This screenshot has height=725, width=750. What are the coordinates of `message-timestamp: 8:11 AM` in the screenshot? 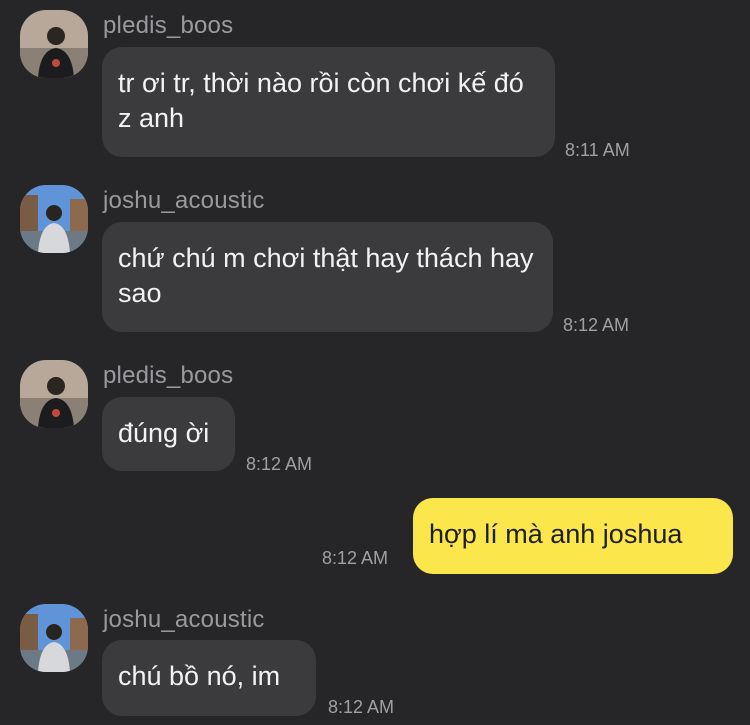 It's located at (597, 150).